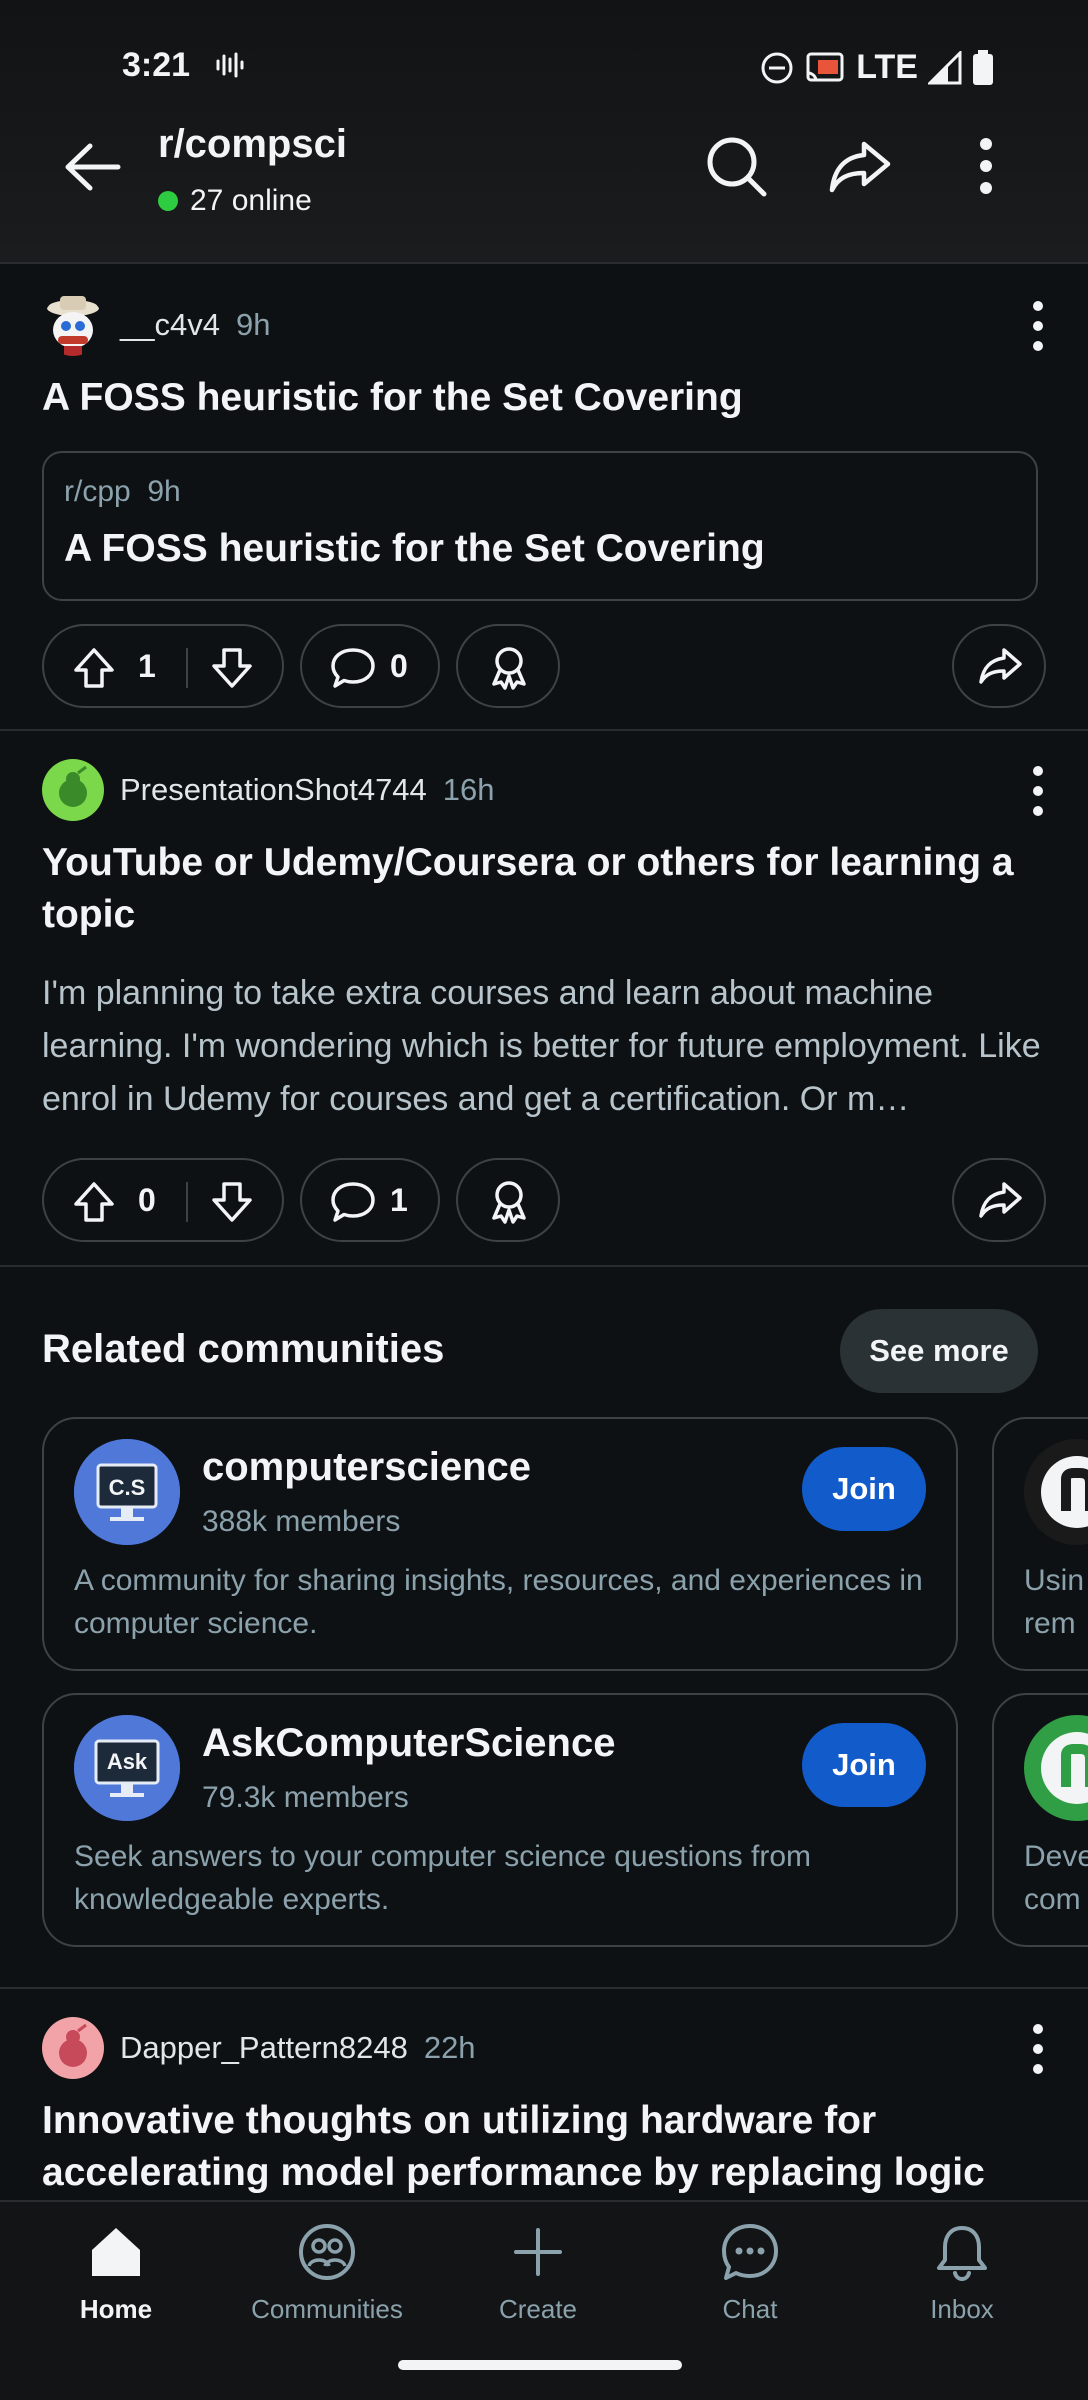  What do you see at coordinates (187, 668) in the screenshot?
I see `vote-divider` at bounding box center [187, 668].